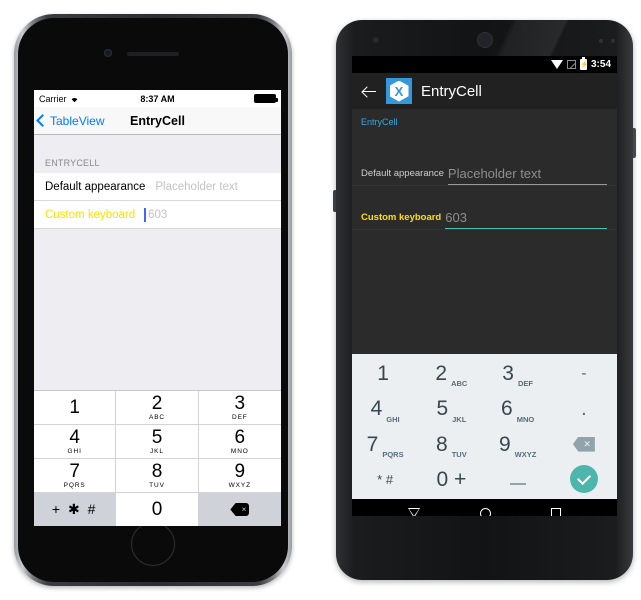 The width and height of the screenshot is (641, 600). I want to click on android-clock: 3:54, so click(600, 64).